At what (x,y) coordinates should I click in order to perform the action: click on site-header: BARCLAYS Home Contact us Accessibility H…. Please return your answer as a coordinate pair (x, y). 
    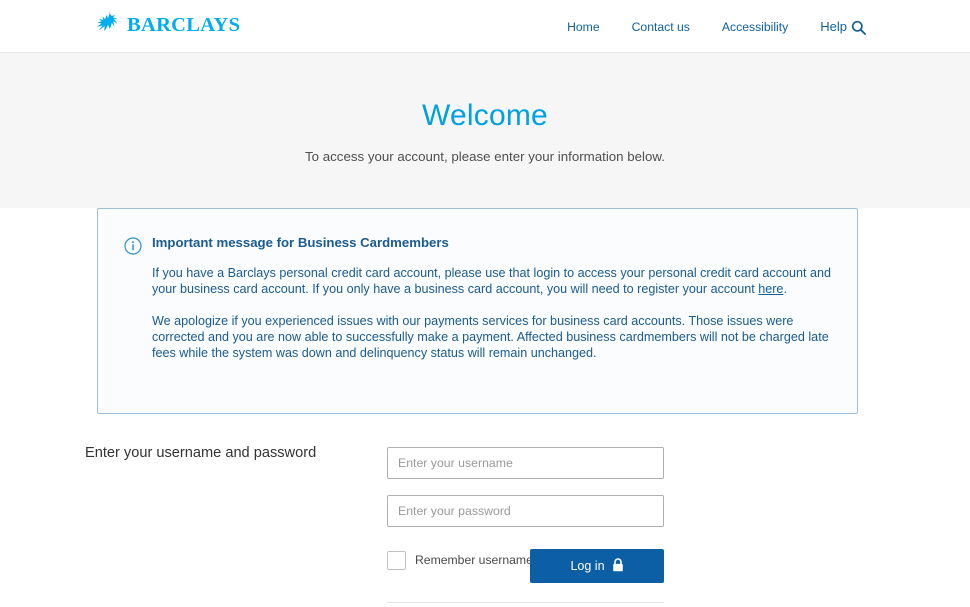
    Looking at the image, I should click on (485, 26).